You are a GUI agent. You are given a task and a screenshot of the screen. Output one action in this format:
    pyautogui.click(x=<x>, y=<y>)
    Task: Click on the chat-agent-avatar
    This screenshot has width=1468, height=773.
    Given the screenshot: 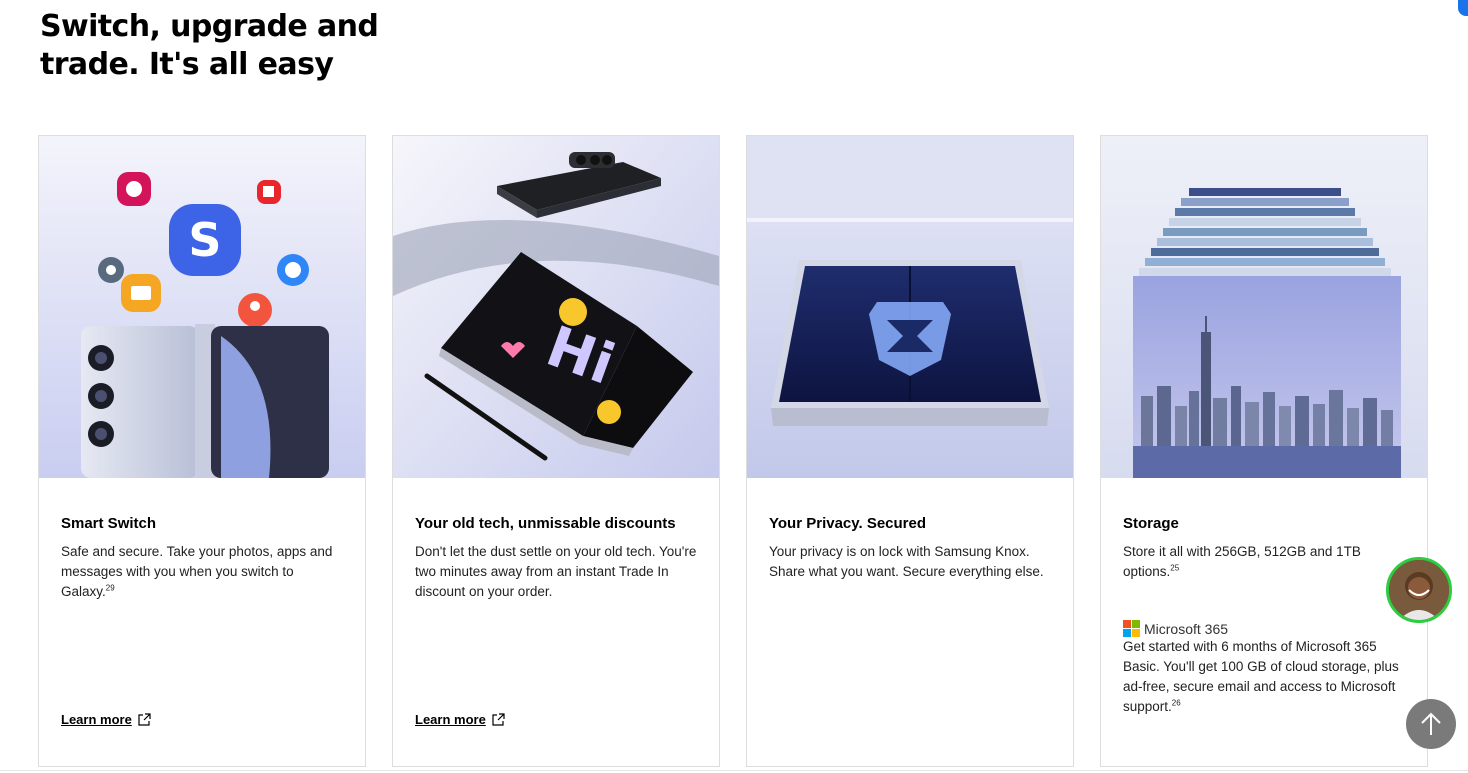 What is the action you would take?
    pyautogui.click(x=1419, y=590)
    